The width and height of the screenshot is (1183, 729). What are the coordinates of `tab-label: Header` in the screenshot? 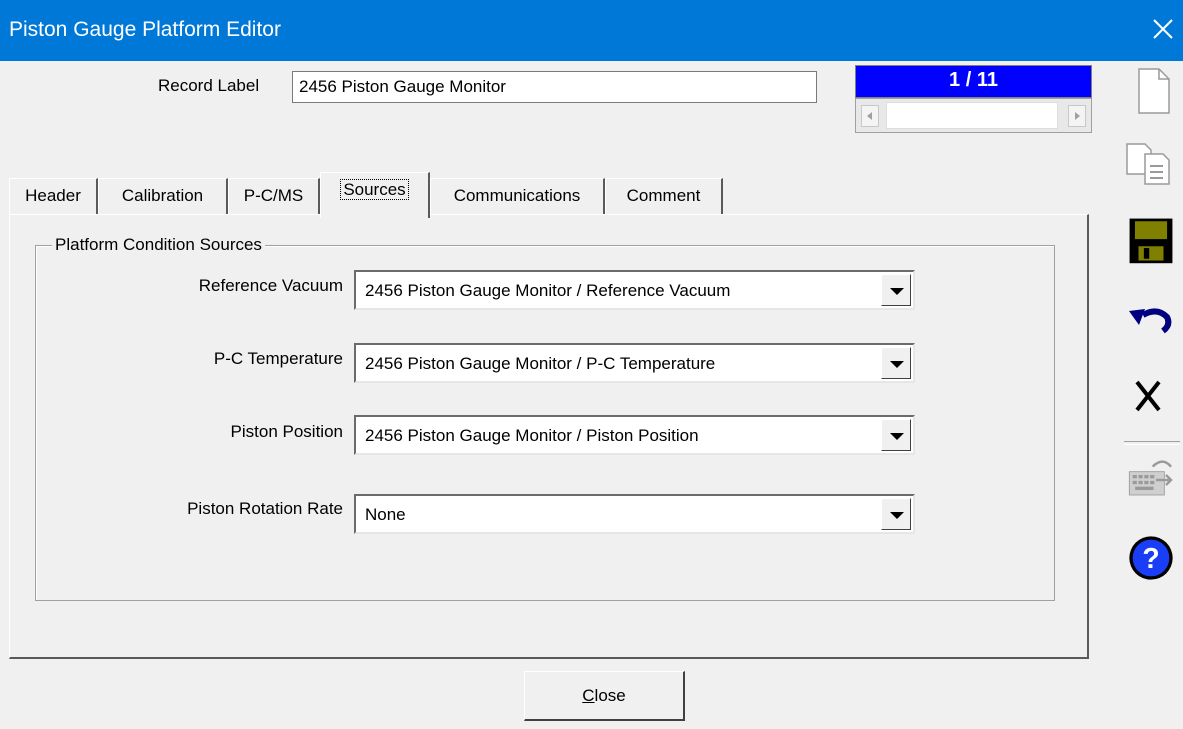 It's located at (53, 195).